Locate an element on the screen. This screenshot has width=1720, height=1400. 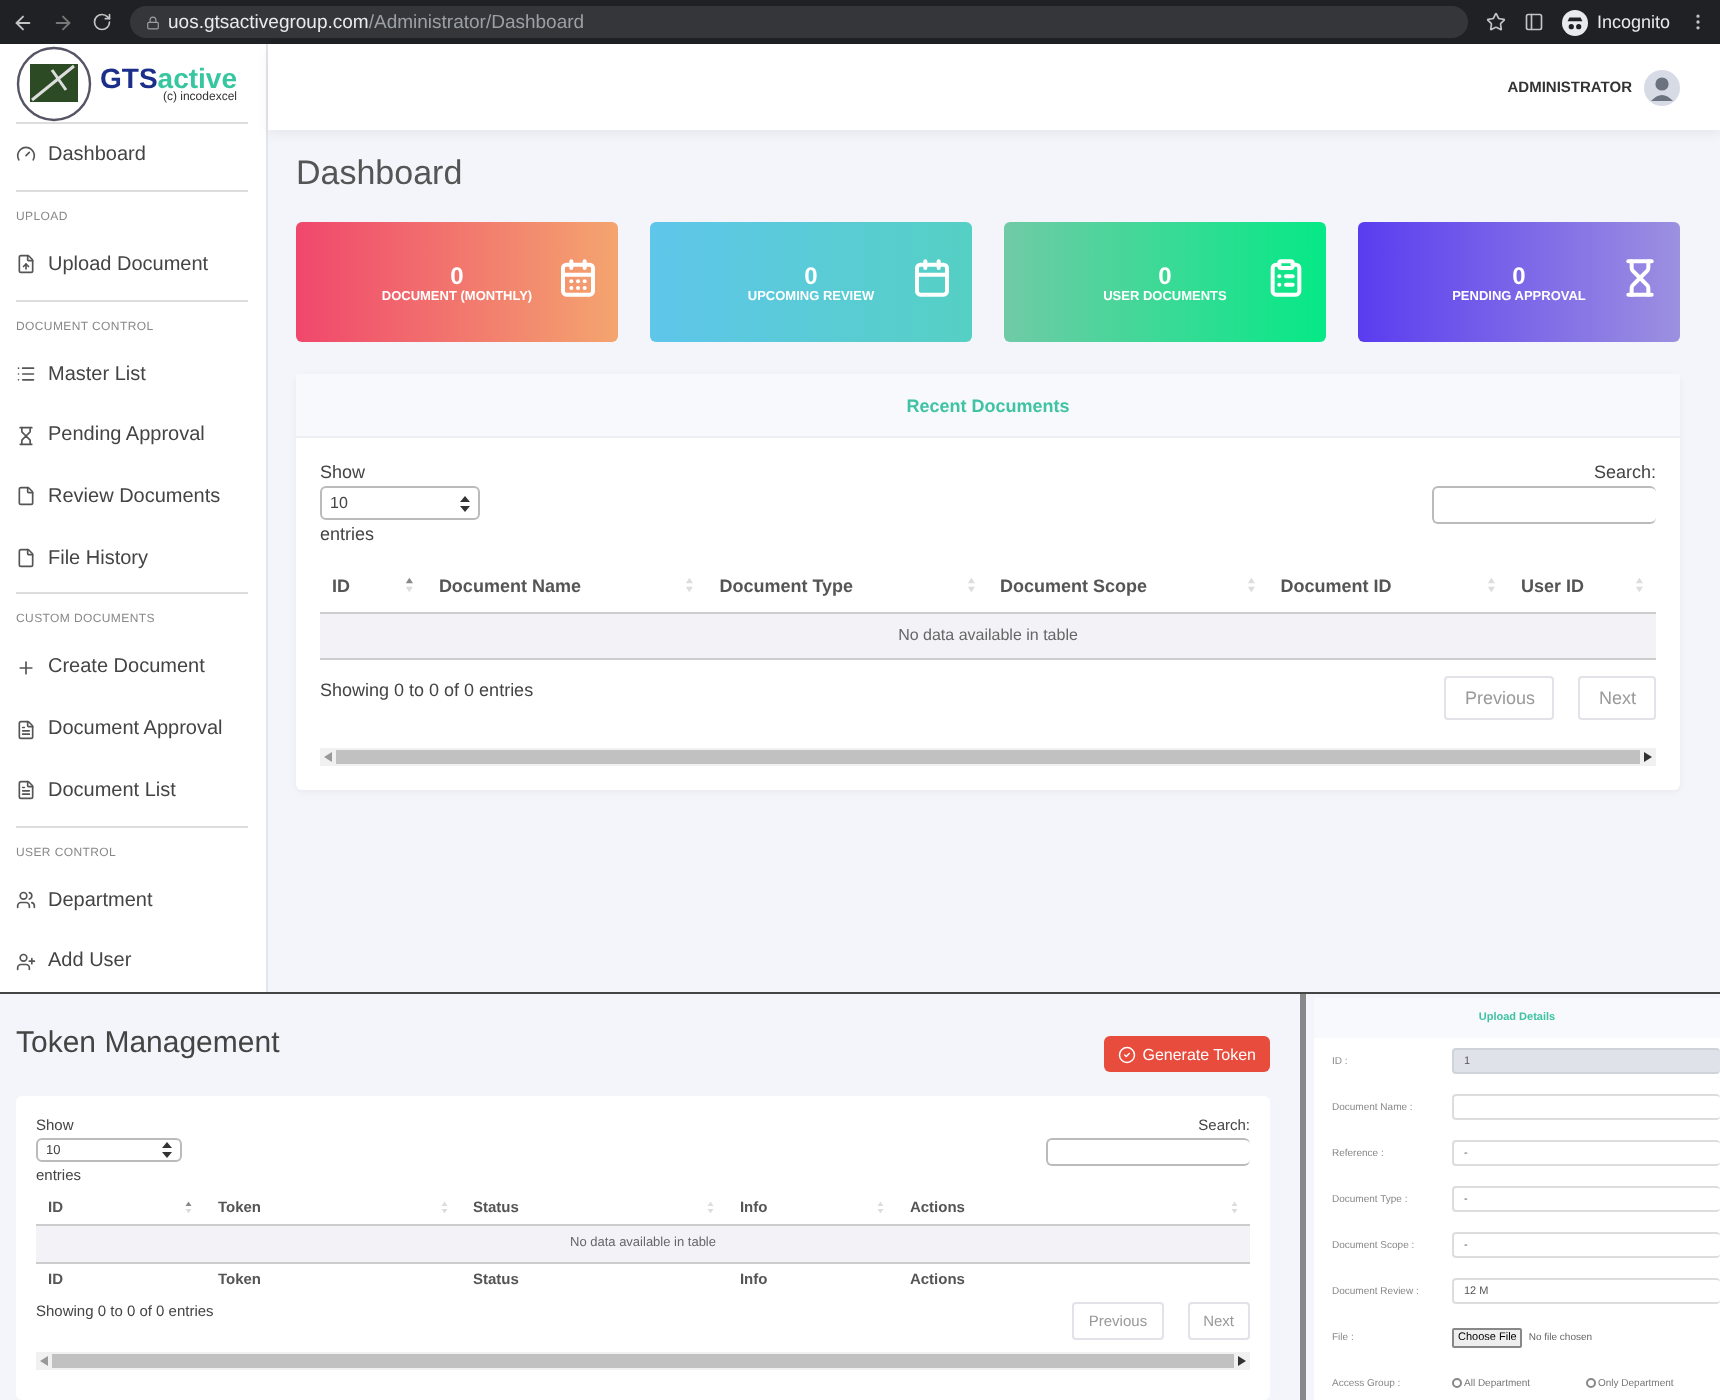
side-panel-icon is located at coordinates (1534, 22).